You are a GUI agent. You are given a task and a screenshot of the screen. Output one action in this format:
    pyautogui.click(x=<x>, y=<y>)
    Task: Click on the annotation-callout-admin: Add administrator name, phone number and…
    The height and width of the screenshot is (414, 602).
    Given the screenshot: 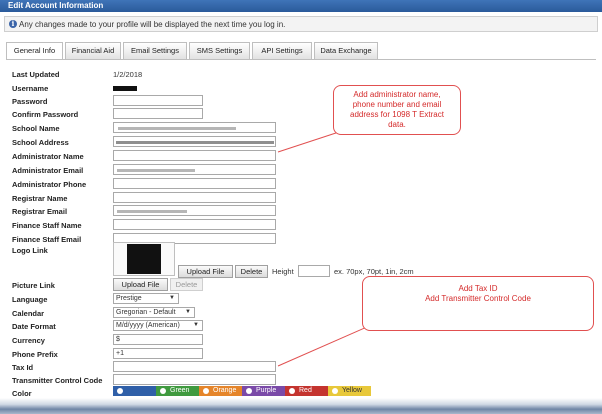 What is the action you would take?
    pyautogui.click(x=397, y=110)
    